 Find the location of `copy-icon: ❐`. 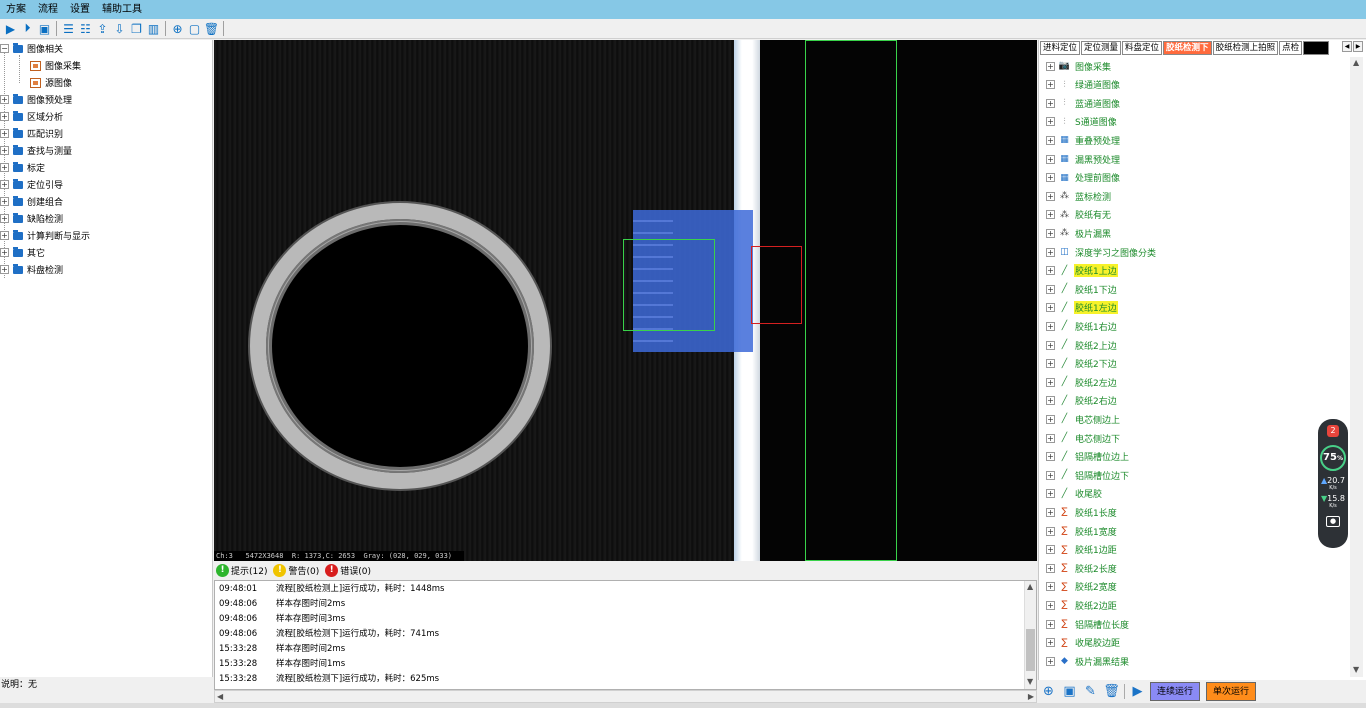

copy-icon: ❐ is located at coordinates (136, 28).